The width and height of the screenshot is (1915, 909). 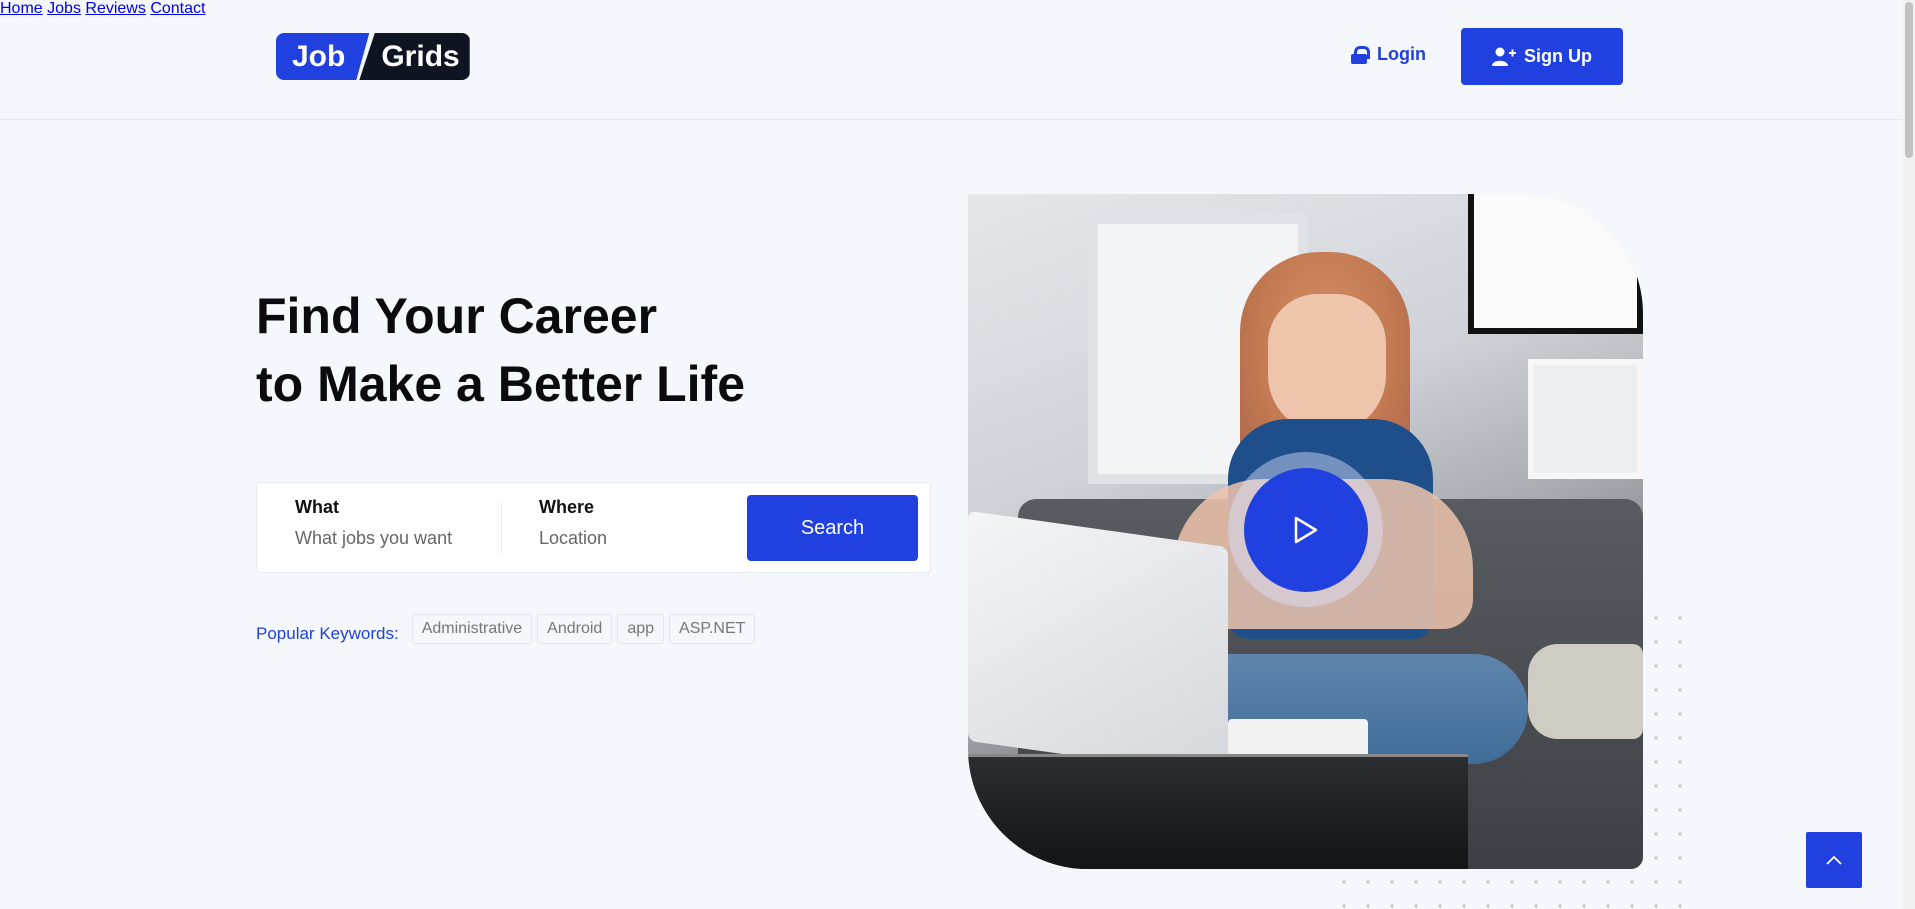 What do you see at coordinates (115, 8) in the screenshot?
I see `nav-reviews-link: Reviews` at bounding box center [115, 8].